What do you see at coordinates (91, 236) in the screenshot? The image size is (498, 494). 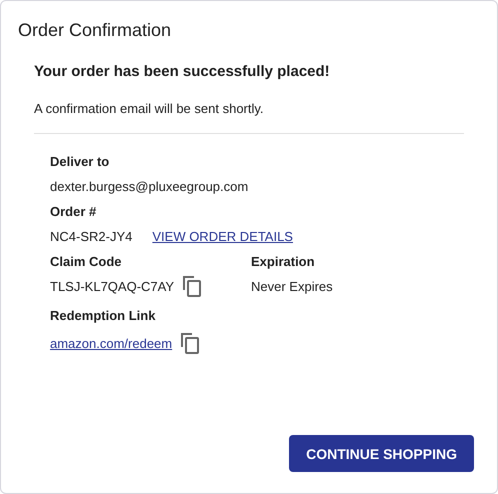 I see `order-number: NC4-SR2-JY4` at bounding box center [91, 236].